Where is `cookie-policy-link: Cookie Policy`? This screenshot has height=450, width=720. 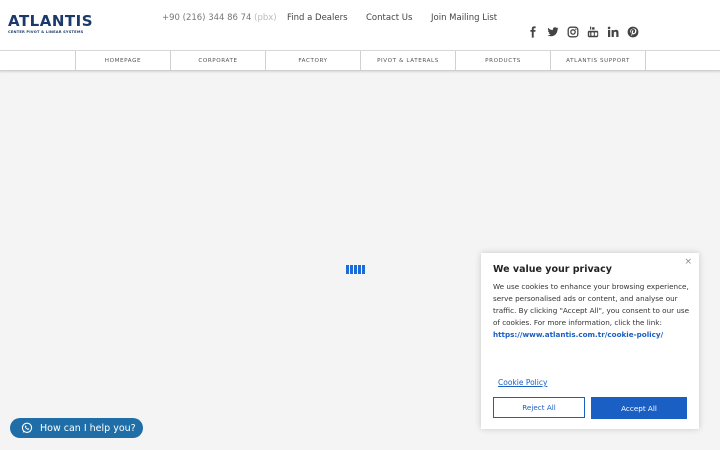
cookie-policy-link: Cookie Policy is located at coordinates (522, 382).